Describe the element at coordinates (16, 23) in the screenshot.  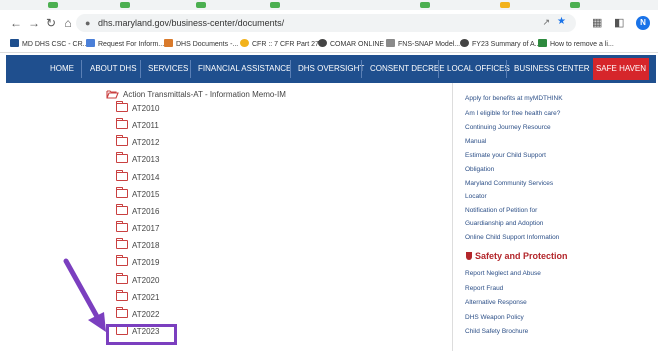
I see `back-icon: ←` at that location.